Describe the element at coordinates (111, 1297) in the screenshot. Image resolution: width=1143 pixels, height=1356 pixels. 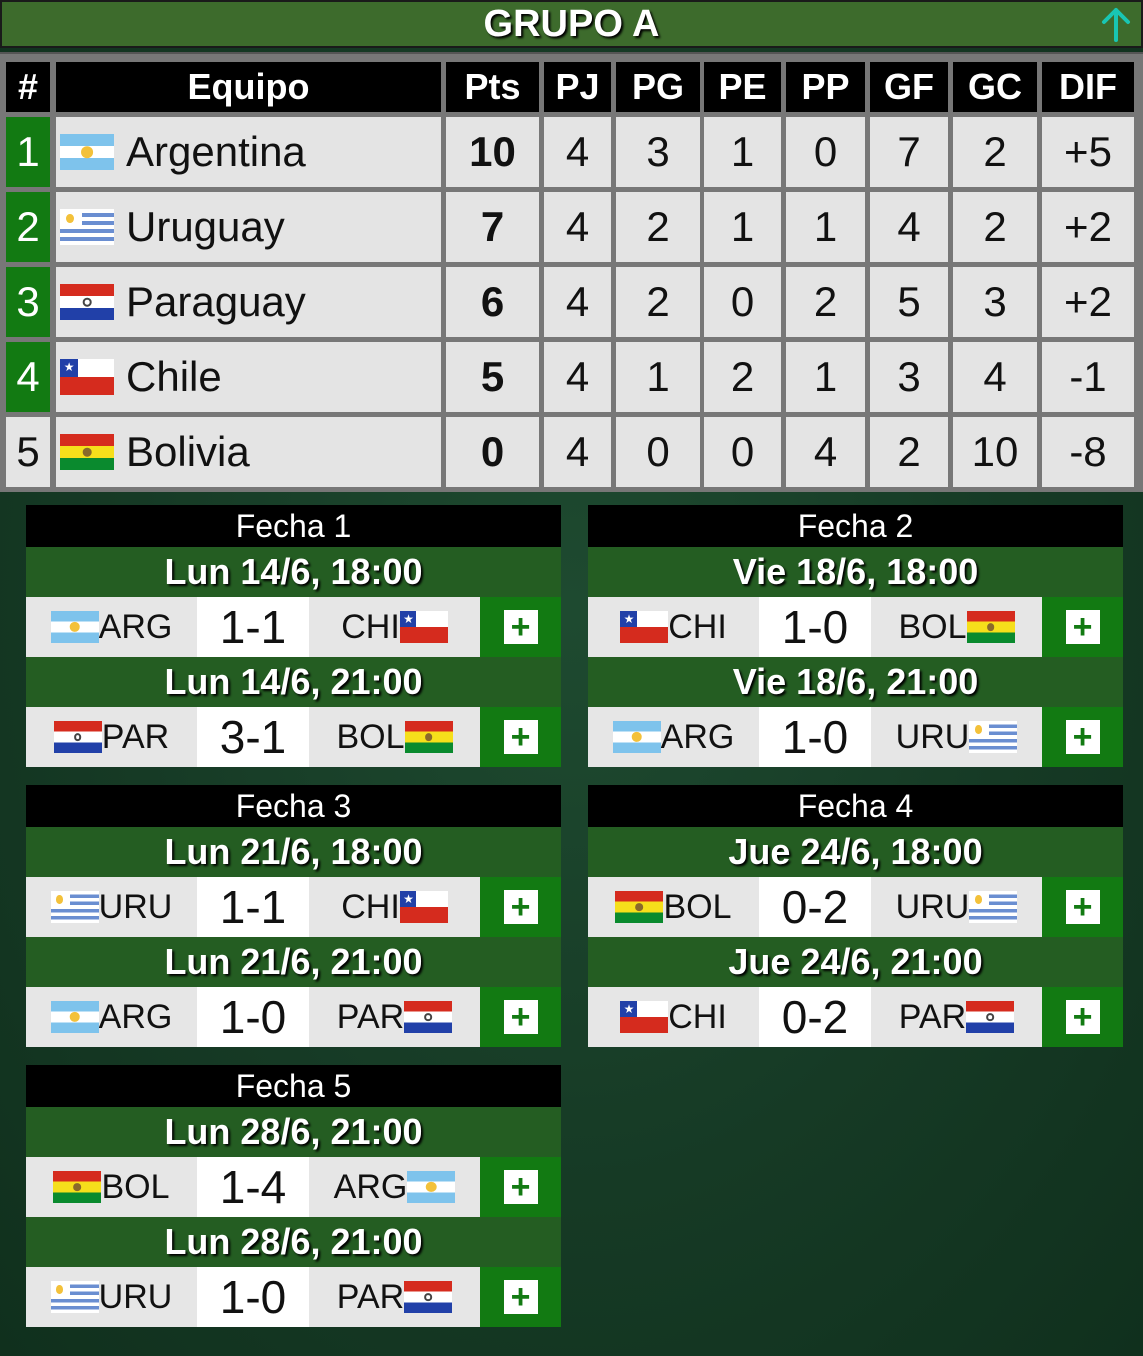
I see `home-team: URU` at that location.